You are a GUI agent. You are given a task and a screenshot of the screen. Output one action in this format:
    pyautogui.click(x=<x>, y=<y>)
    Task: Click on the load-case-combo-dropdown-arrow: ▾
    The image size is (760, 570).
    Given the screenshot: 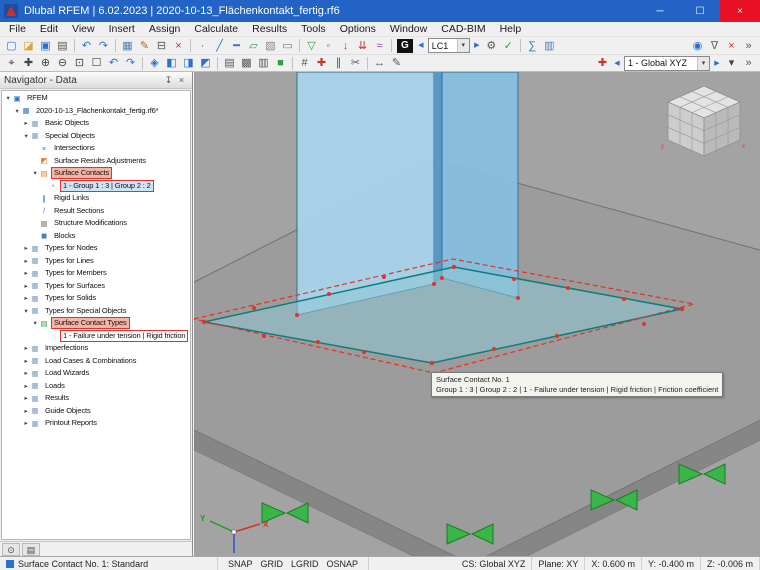 What is the action you would take?
    pyautogui.click(x=462, y=45)
    